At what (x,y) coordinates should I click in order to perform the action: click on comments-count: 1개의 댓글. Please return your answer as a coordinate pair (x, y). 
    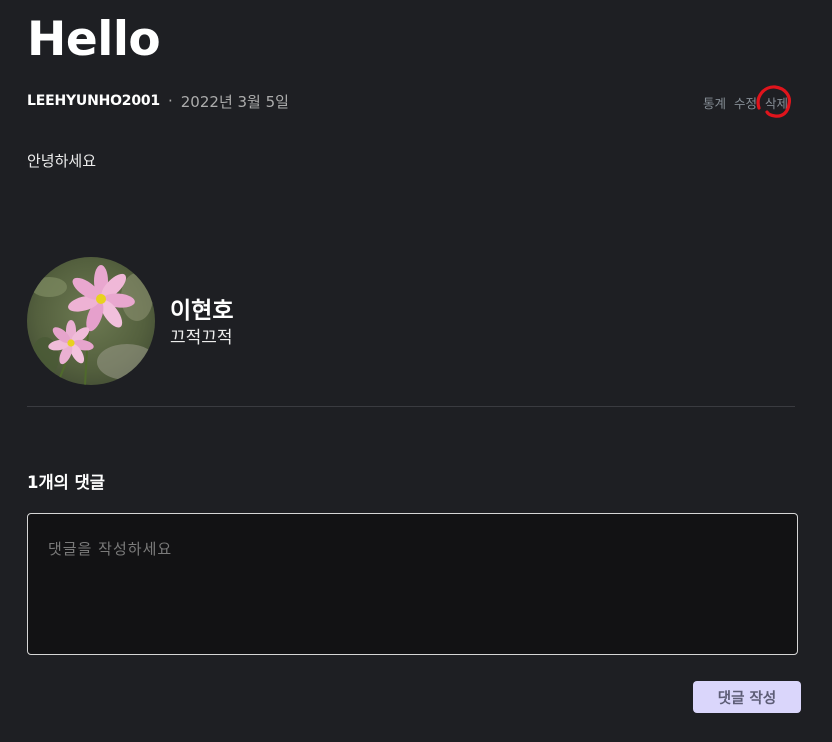
    Looking at the image, I should click on (66, 482).